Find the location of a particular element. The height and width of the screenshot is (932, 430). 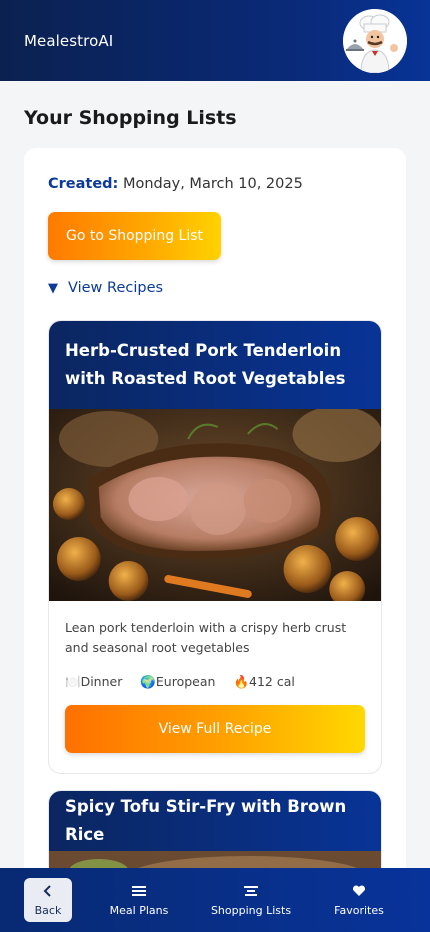

meal-plans-label: Meal Plans is located at coordinates (139, 910).